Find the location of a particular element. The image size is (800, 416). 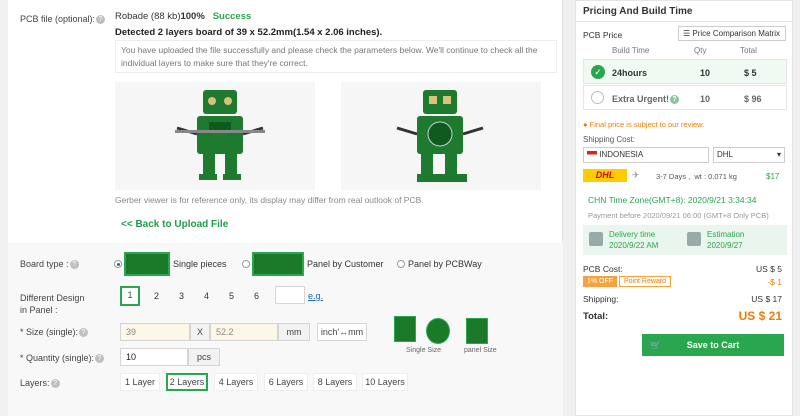

design-option-5: 5 is located at coordinates (231, 296).